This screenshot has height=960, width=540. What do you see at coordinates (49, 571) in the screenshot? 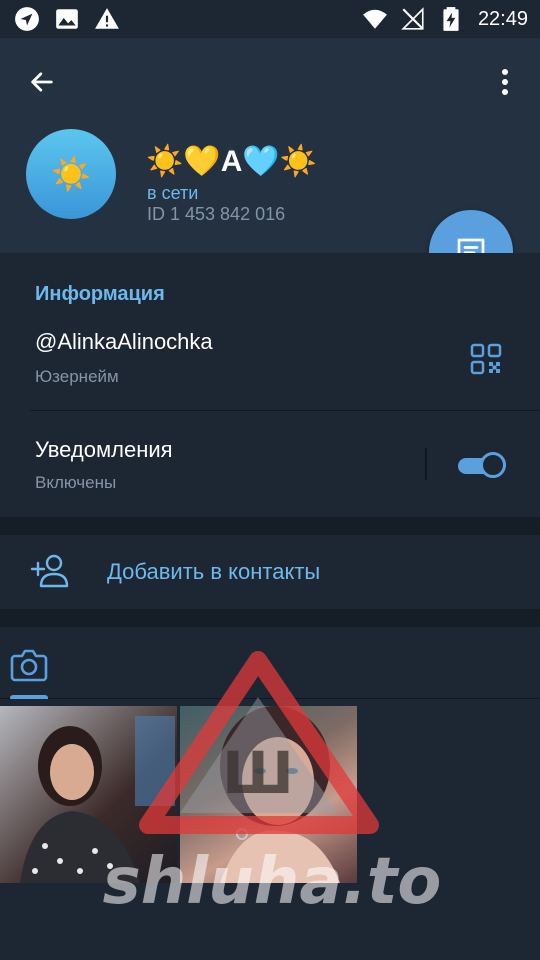
I see `add-user-icon` at bounding box center [49, 571].